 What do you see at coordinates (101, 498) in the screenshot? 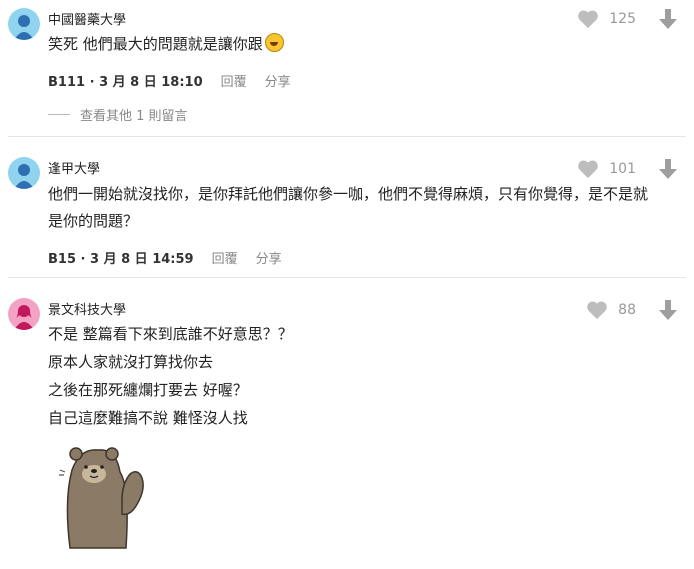
I see `bear-sticker` at bounding box center [101, 498].